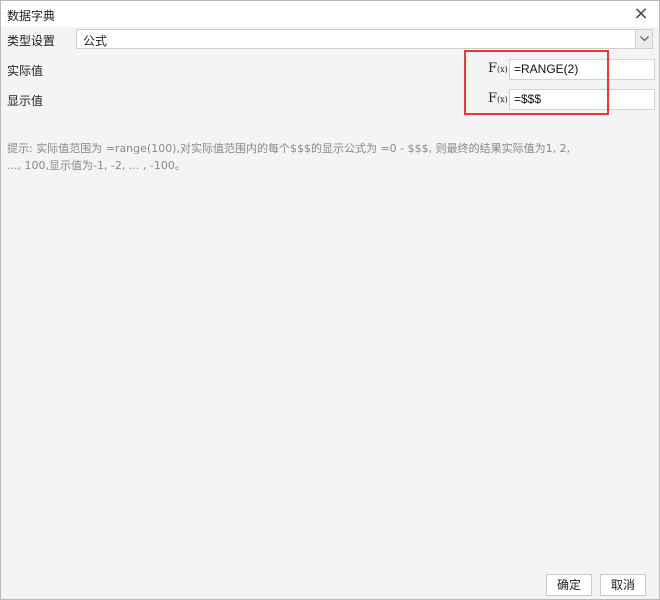  What do you see at coordinates (31, 16) in the screenshot?
I see `dialog-title: 数据字典` at bounding box center [31, 16].